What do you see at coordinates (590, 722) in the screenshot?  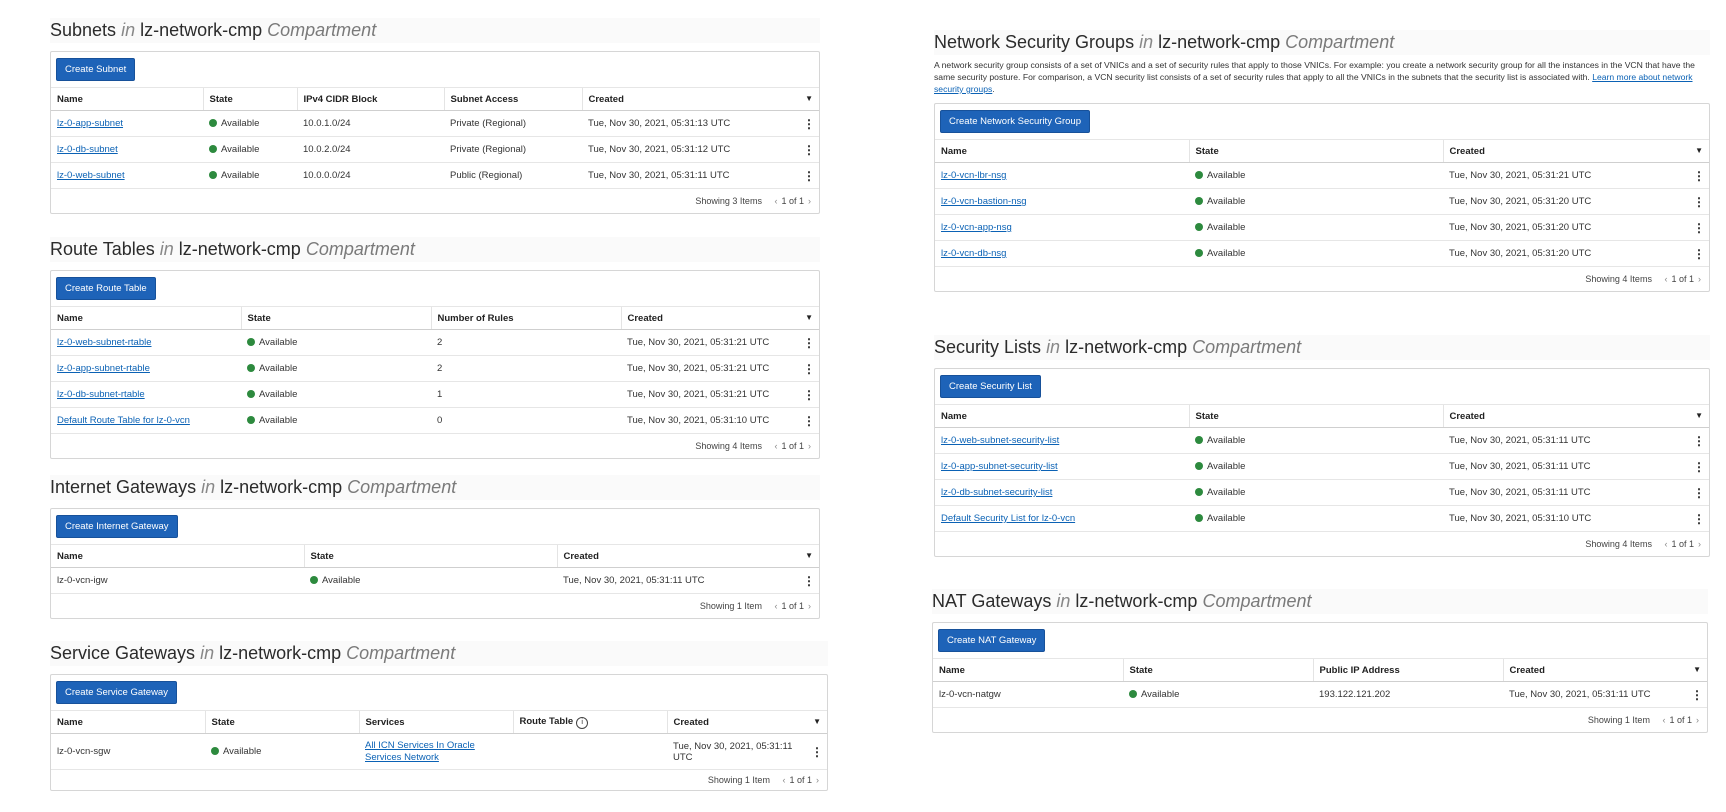 I see `column-header-route-table: Route Table i` at bounding box center [590, 722].